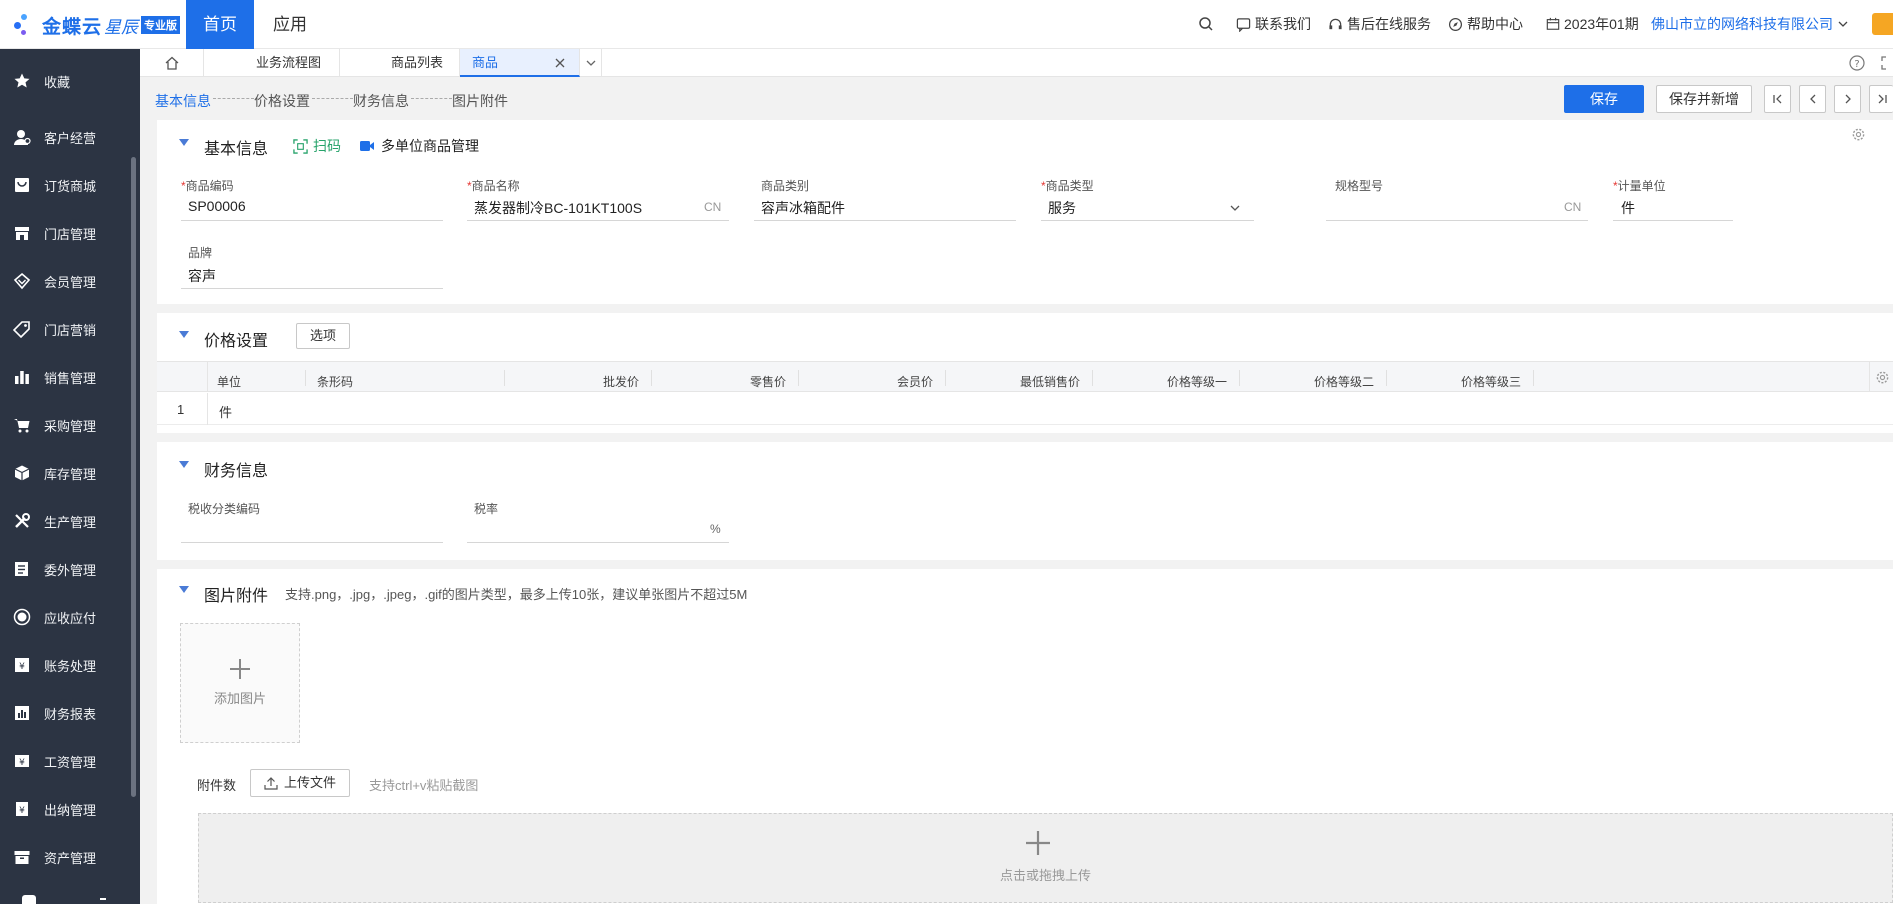 The width and height of the screenshot is (1893, 904). Describe the element at coordinates (430, 146) in the screenshot. I see `multi-unit-label: 多单位商品管理` at that location.